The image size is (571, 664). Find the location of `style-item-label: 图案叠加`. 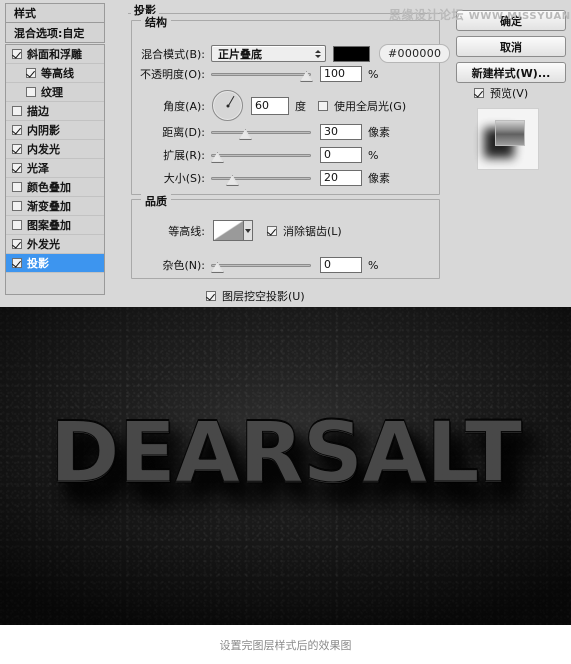

style-item-label: 图案叠加 is located at coordinates (49, 225).